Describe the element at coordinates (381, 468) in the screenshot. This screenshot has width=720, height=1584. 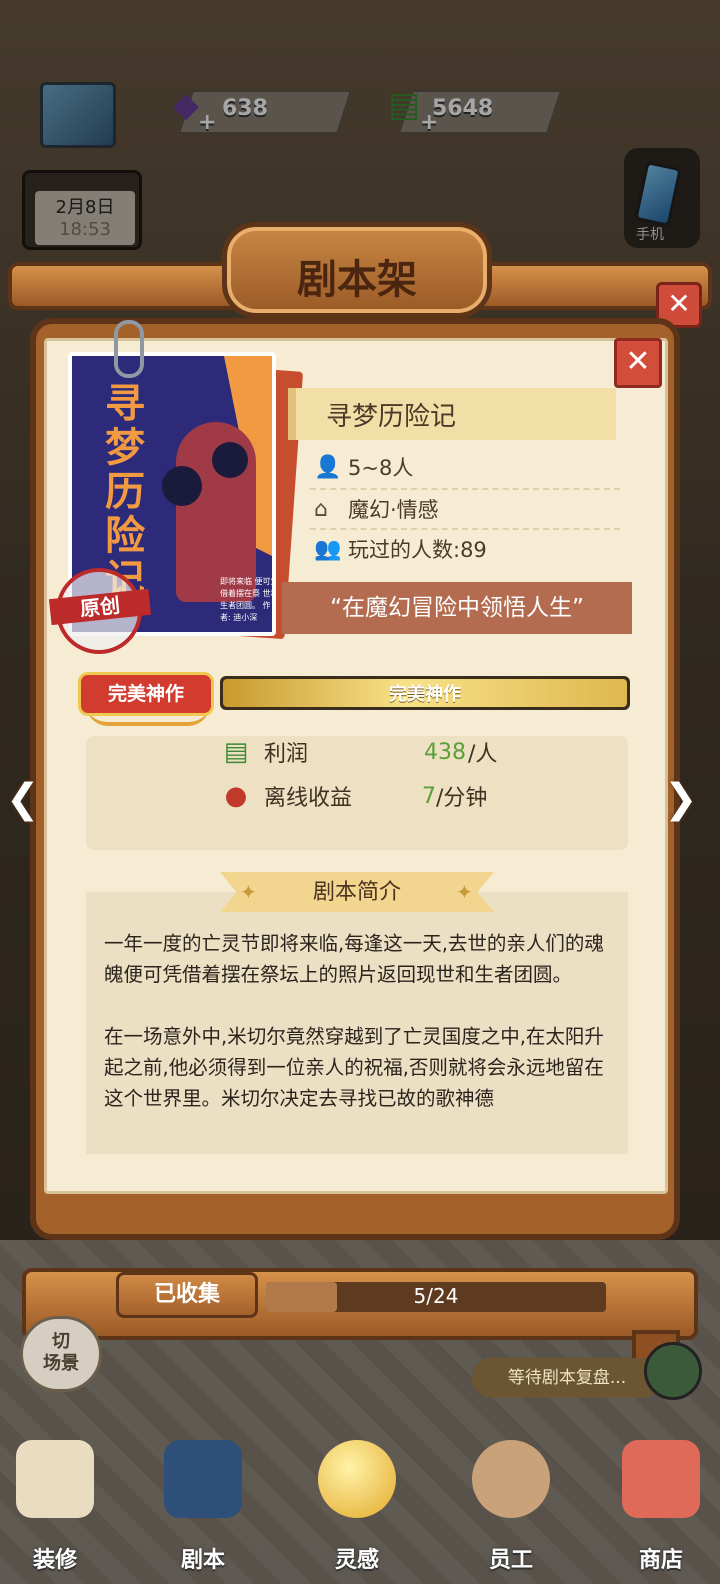
I see `players-text: 5~8人` at that location.